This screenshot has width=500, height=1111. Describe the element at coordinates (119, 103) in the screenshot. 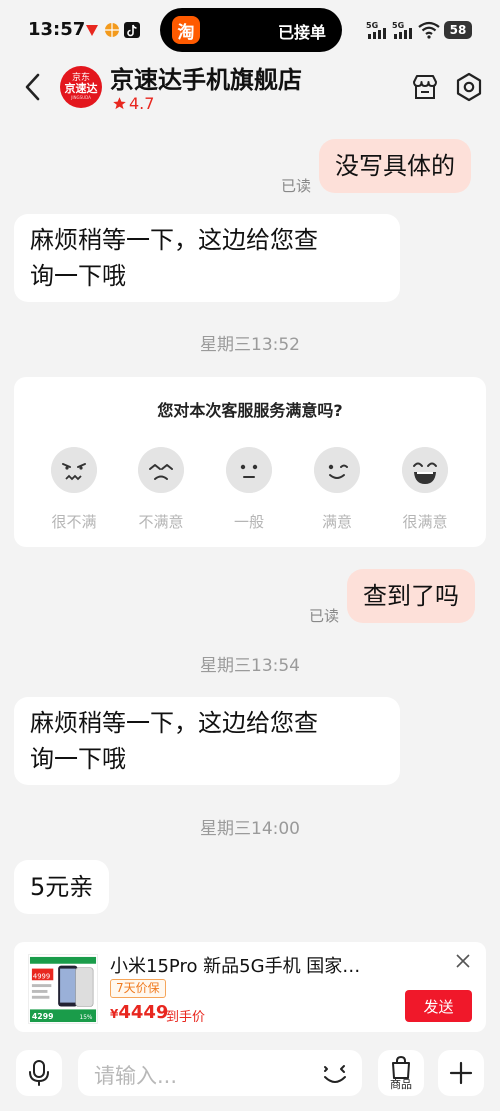

I see `star-icon` at that location.